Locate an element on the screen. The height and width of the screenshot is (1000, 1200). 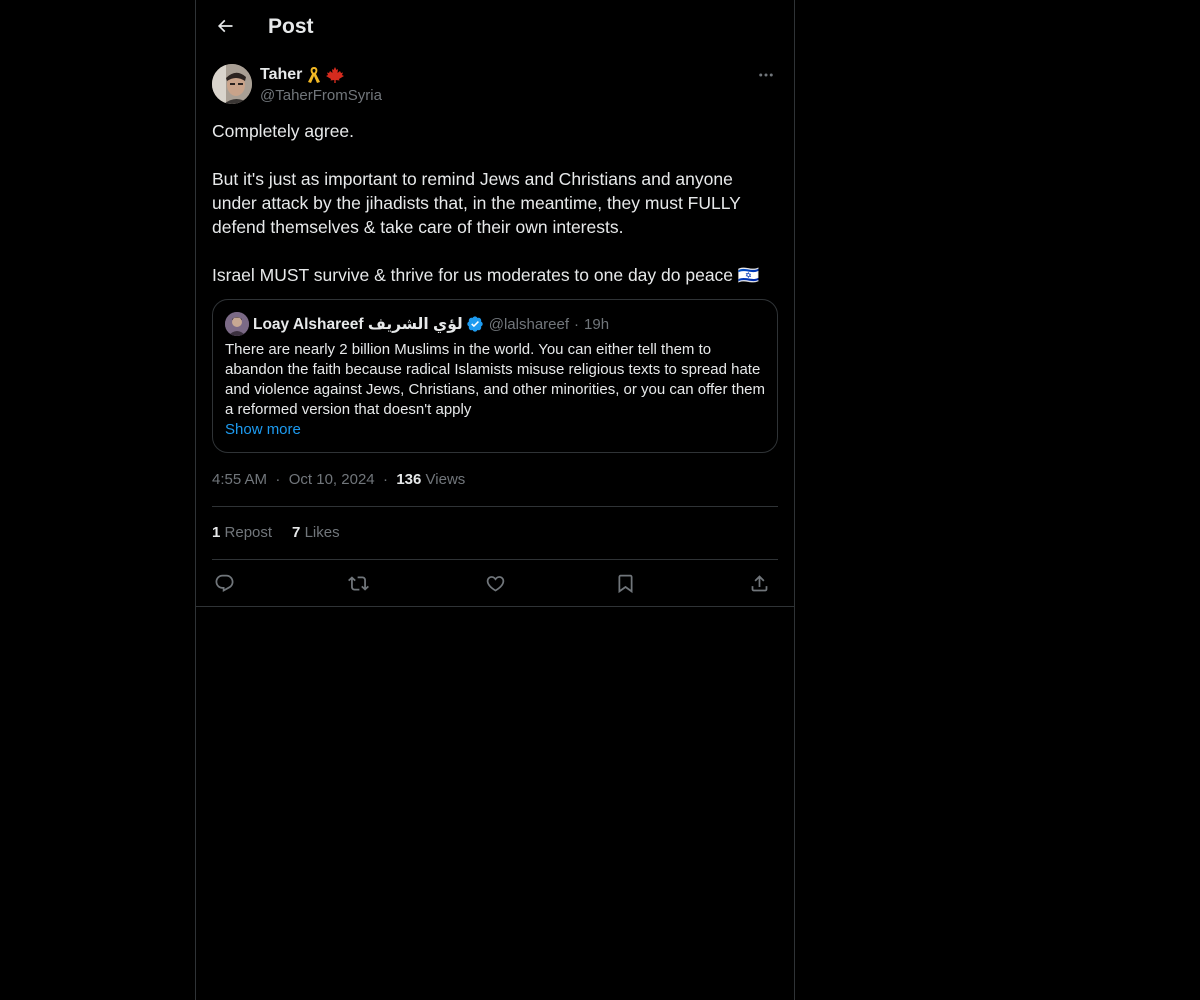
arrow-left-icon is located at coordinates (225, 26).